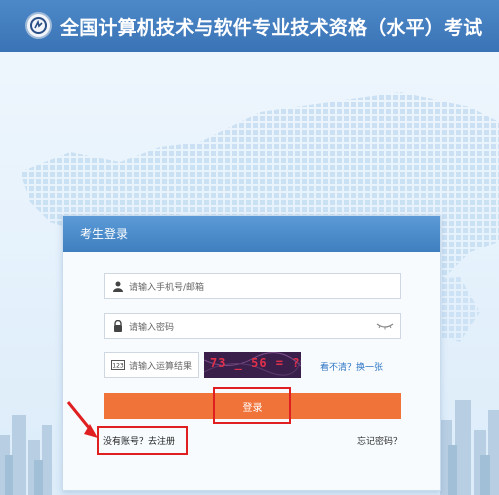 The image size is (499, 495). What do you see at coordinates (271, 28) in the screenshot?
I see `page-title: 全国计算机技术与软件专业技术资格（水平）考试` at bounding box center [271, 28].